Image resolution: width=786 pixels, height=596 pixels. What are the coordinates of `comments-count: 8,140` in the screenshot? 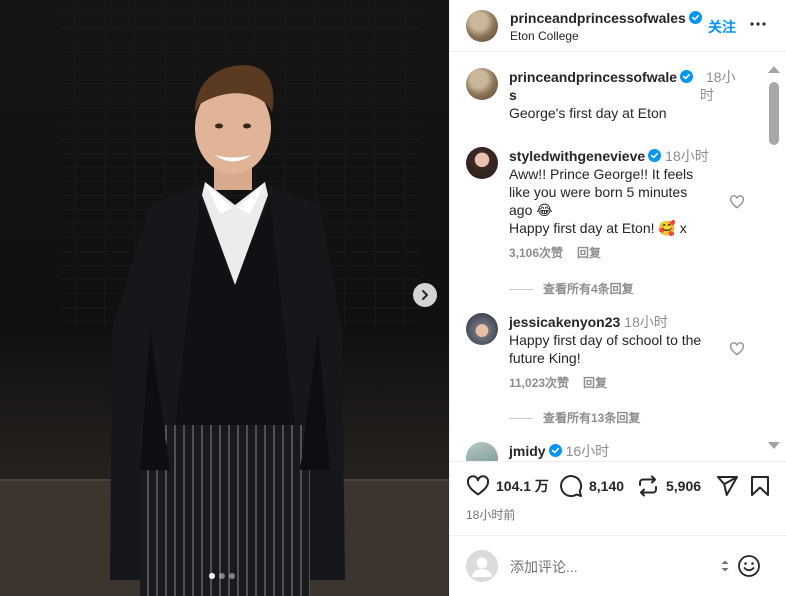 It's located at (606, 486).